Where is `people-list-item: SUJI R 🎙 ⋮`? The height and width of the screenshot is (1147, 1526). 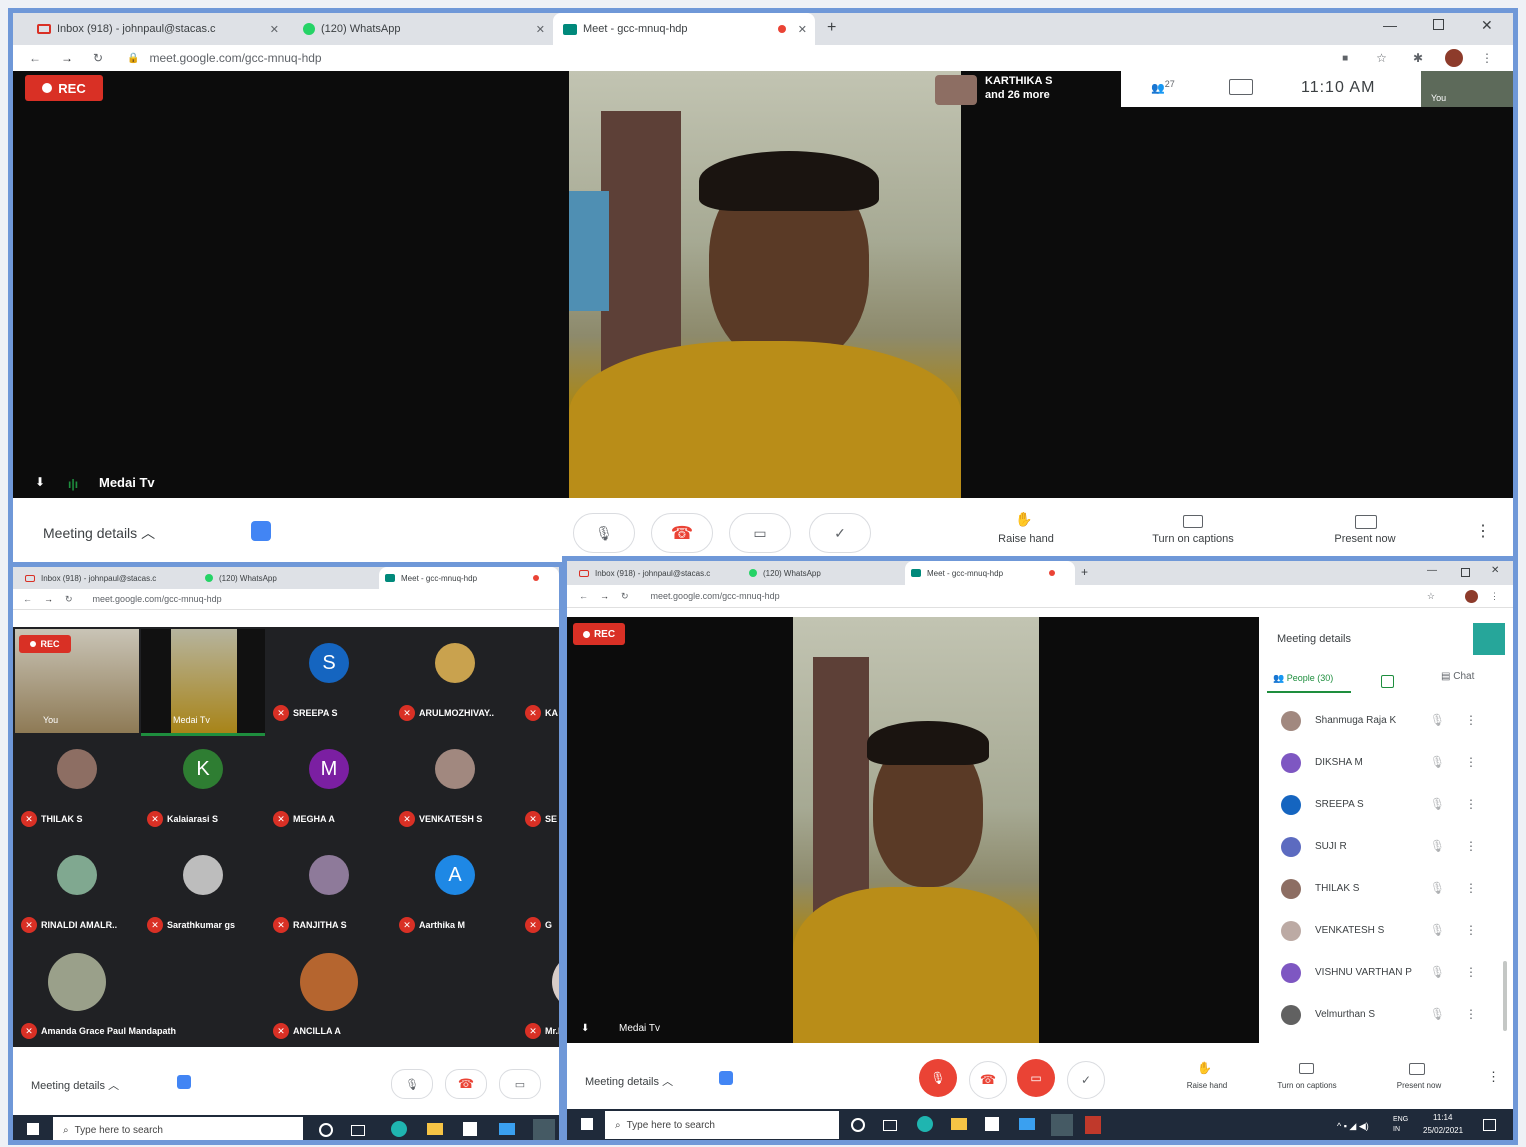 people-list-item: SUJI R 🎙 ⋮ is located at coordinates (1388, 847).